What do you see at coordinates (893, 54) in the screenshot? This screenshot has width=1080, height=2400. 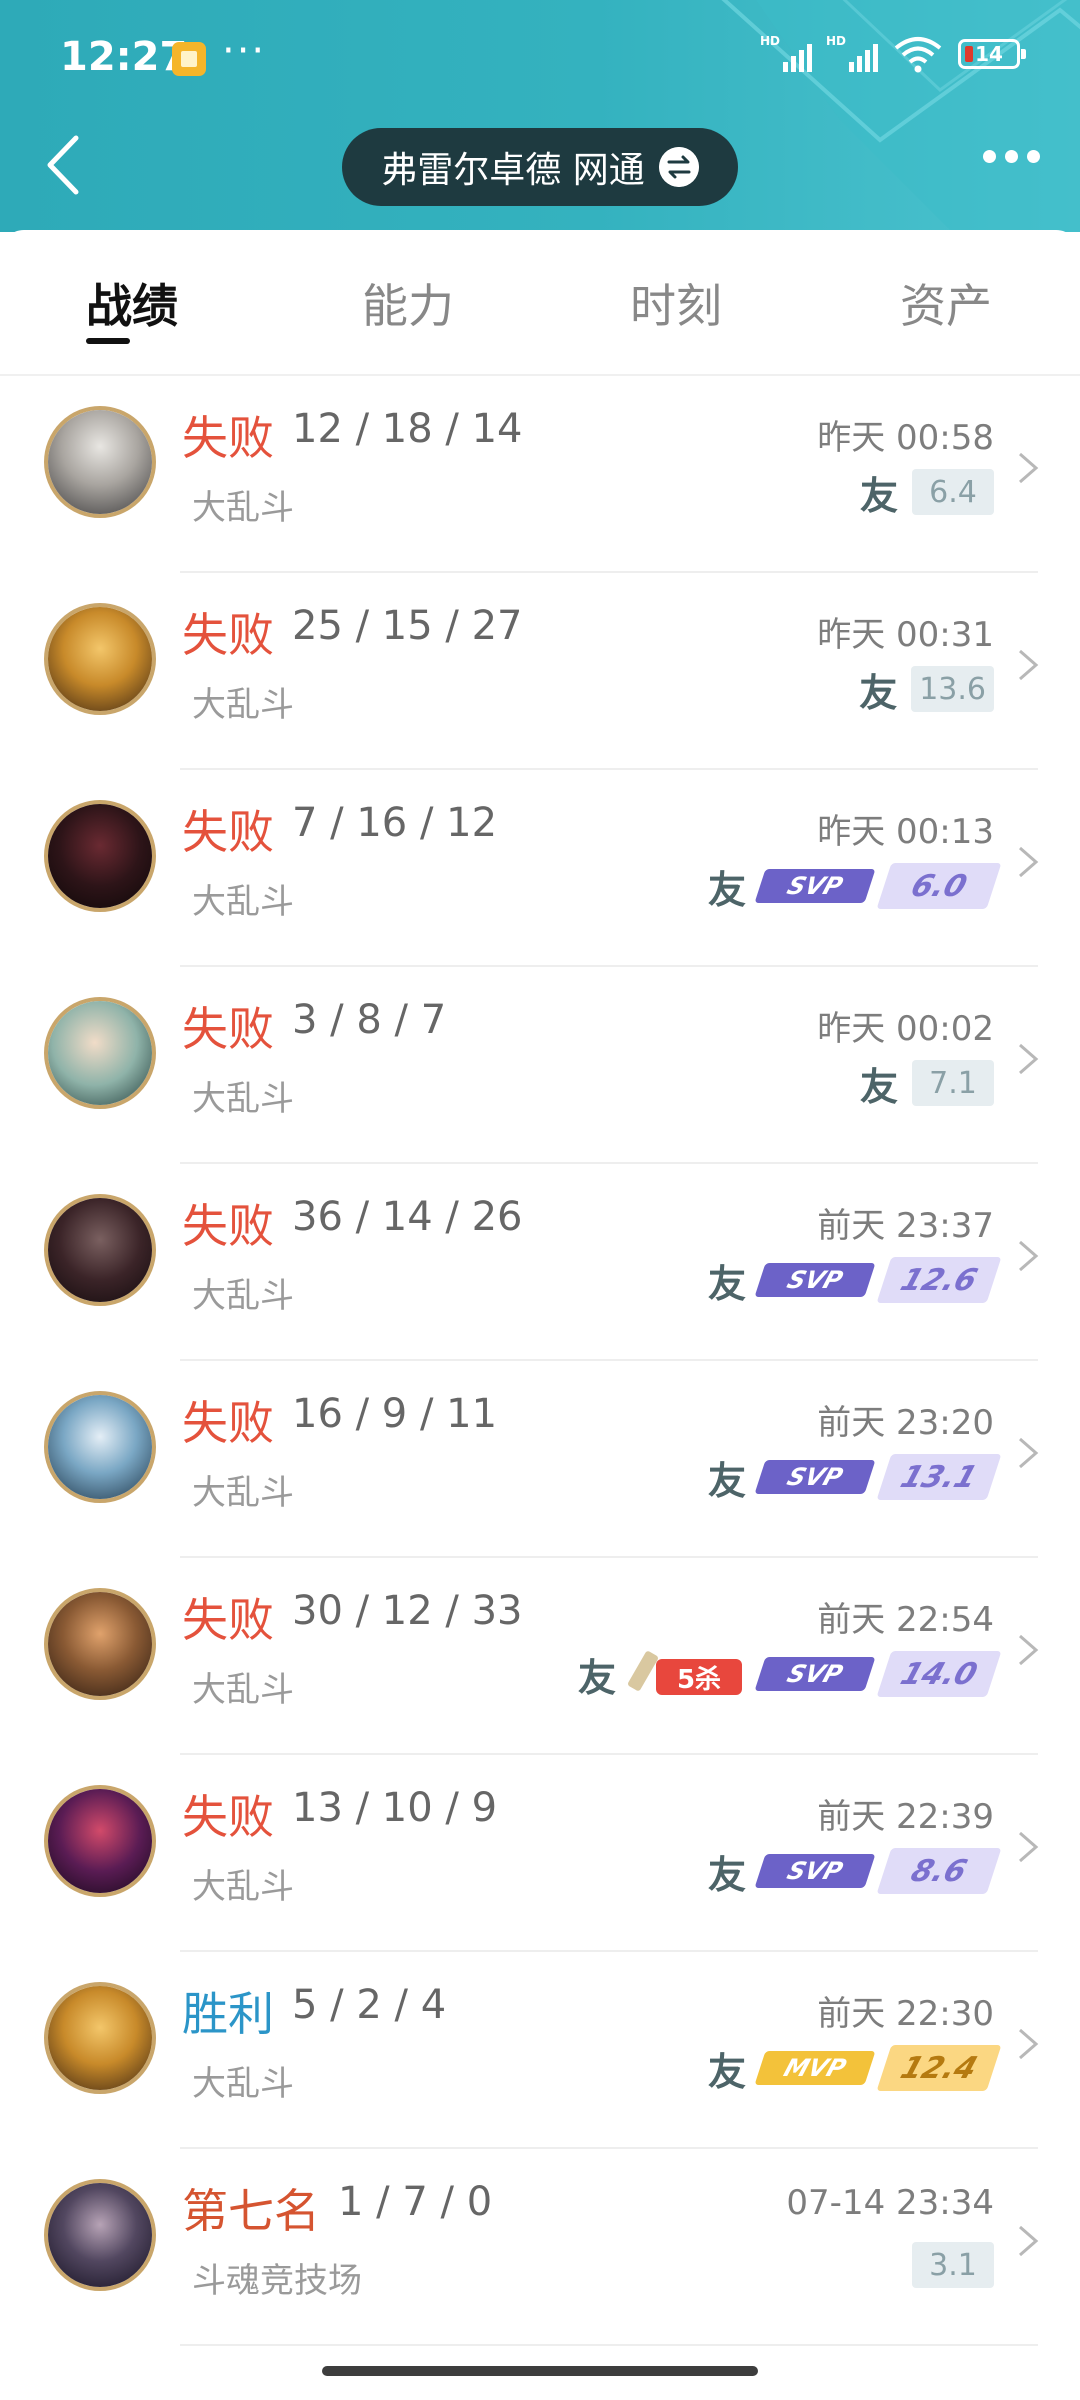 I see `status-icons: HD HD 14` at bounding box center [893, 54].